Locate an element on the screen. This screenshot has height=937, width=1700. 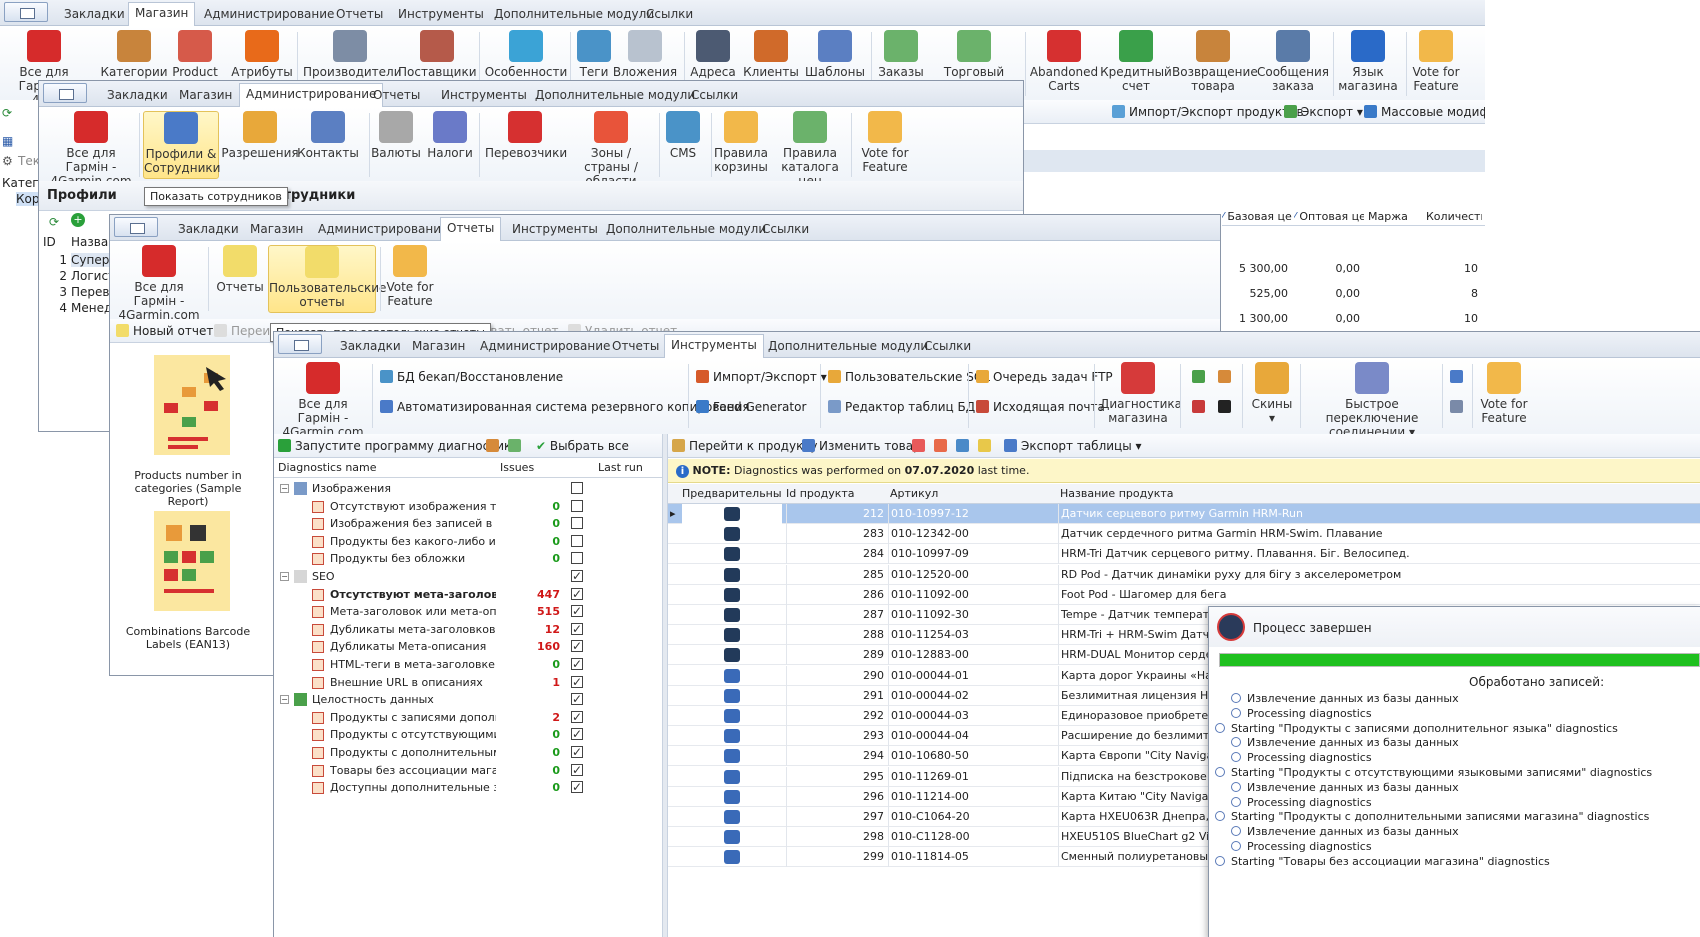
expand-icon is located at coordinates (494, 446).